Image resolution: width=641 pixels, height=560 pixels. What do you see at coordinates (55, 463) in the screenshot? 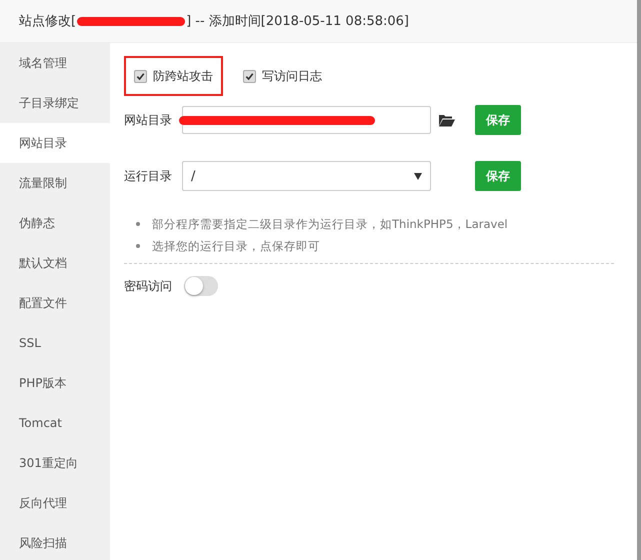
I see `sidebar-item: 301重定向` at bounding box center [55, 463].